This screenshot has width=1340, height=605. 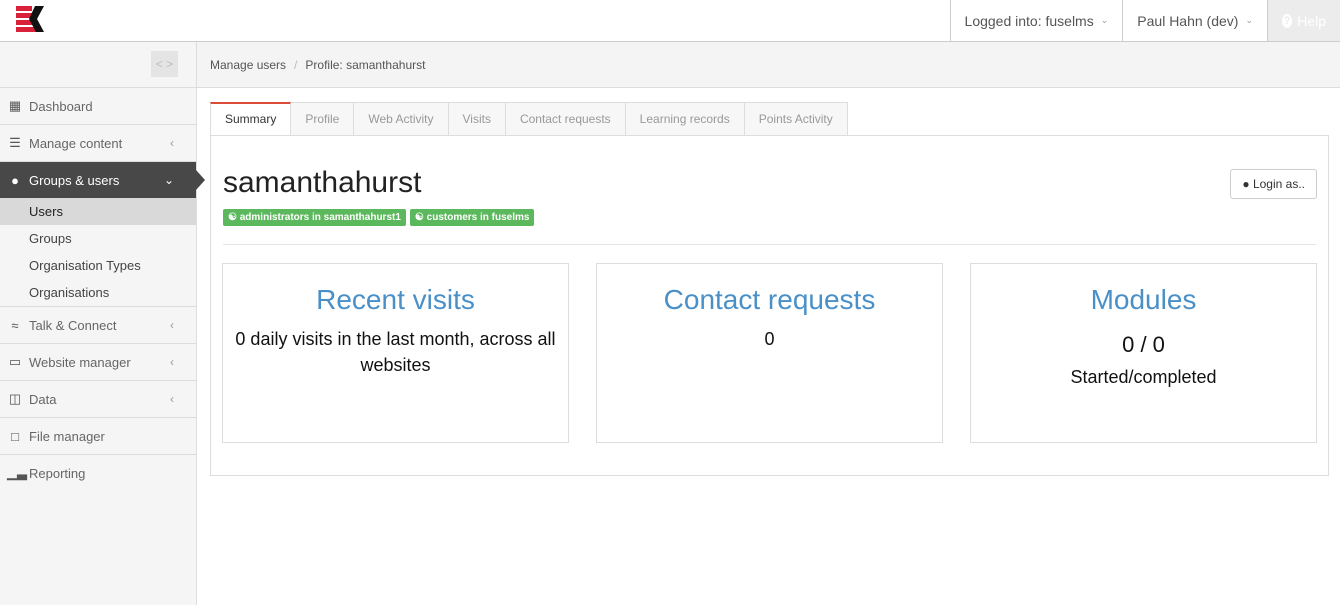 What do you see at coordinates (472, 217) in the screenshot?
I see `group-badge: ☯ customers in fuselms` at bounding box center [472, 217].